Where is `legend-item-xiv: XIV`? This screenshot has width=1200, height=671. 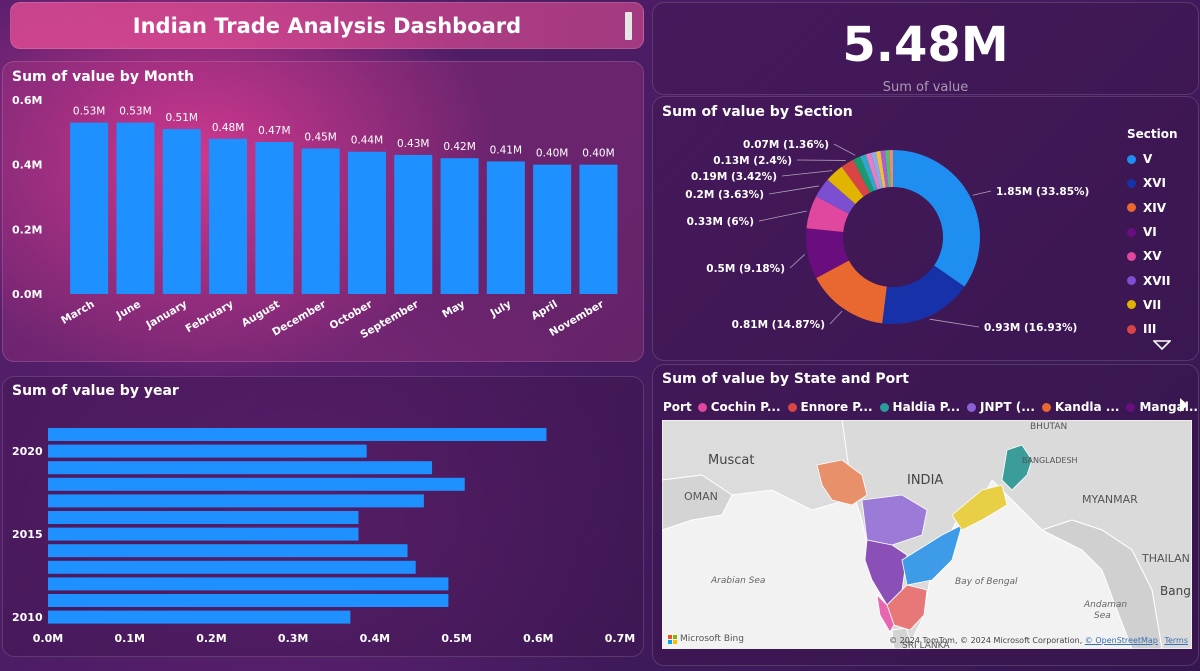 legend-item-xiv: XIV is located at coordinates (1152, 208).